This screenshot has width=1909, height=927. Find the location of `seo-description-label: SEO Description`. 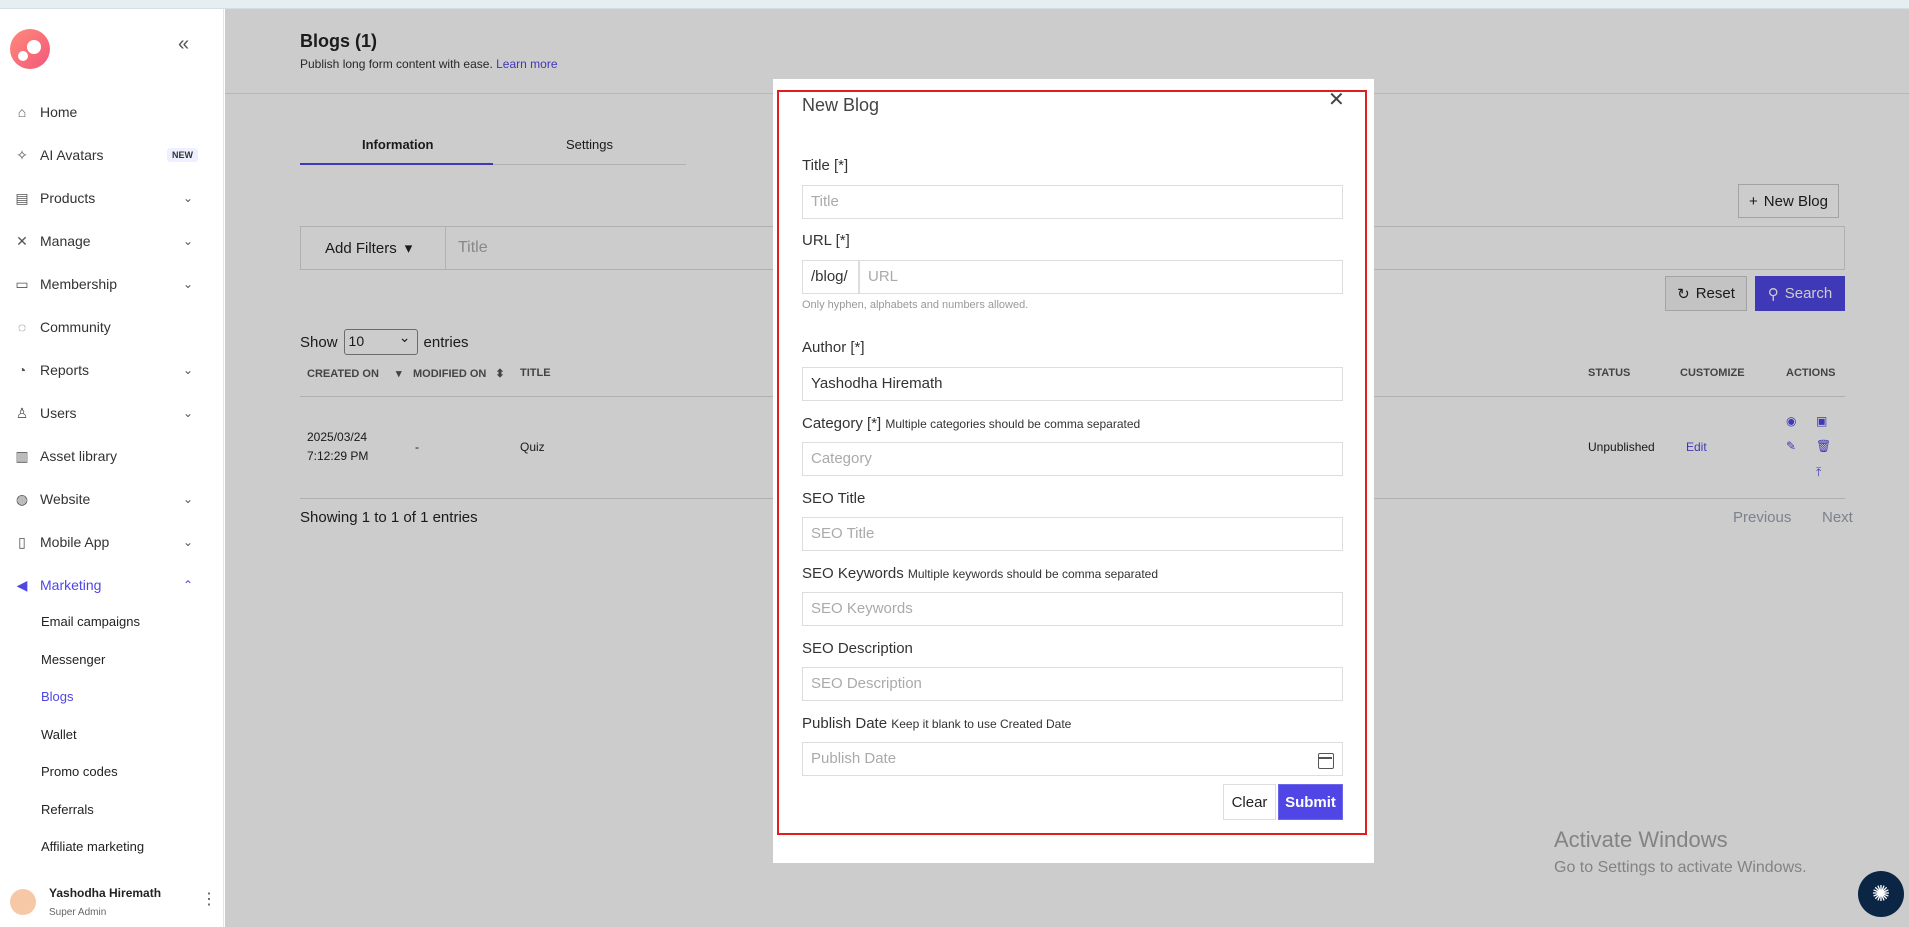

seo-description-label: SEO Description is located at coordinates (857, 648).